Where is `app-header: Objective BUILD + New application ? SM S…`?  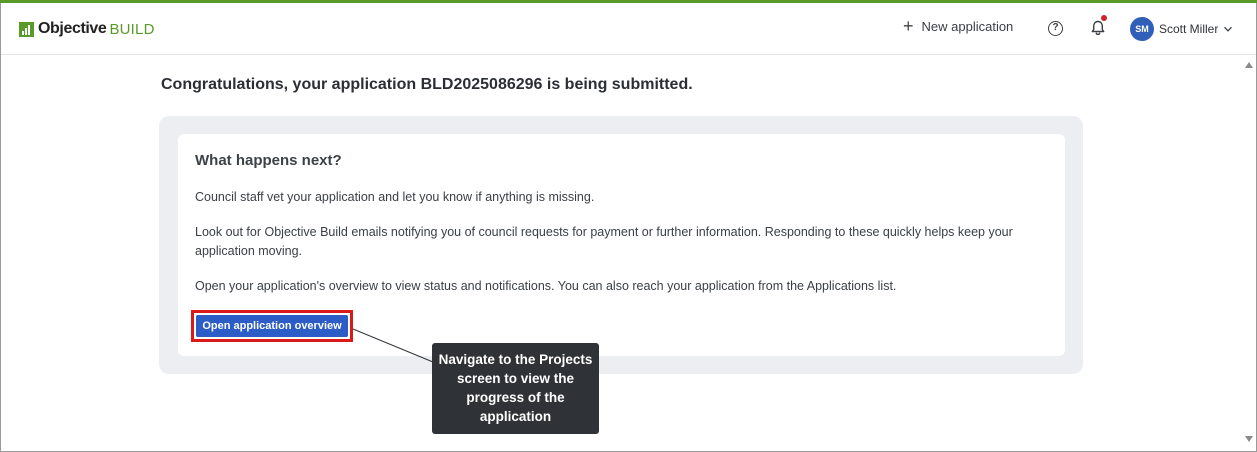
app-header: Objective BUILD + New application ? SM S… is located at coordinates (628, 29).